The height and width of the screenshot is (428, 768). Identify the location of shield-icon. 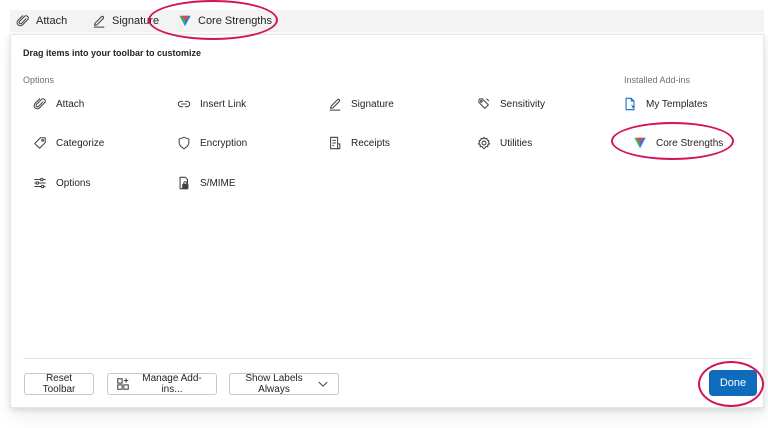
(184, 143).